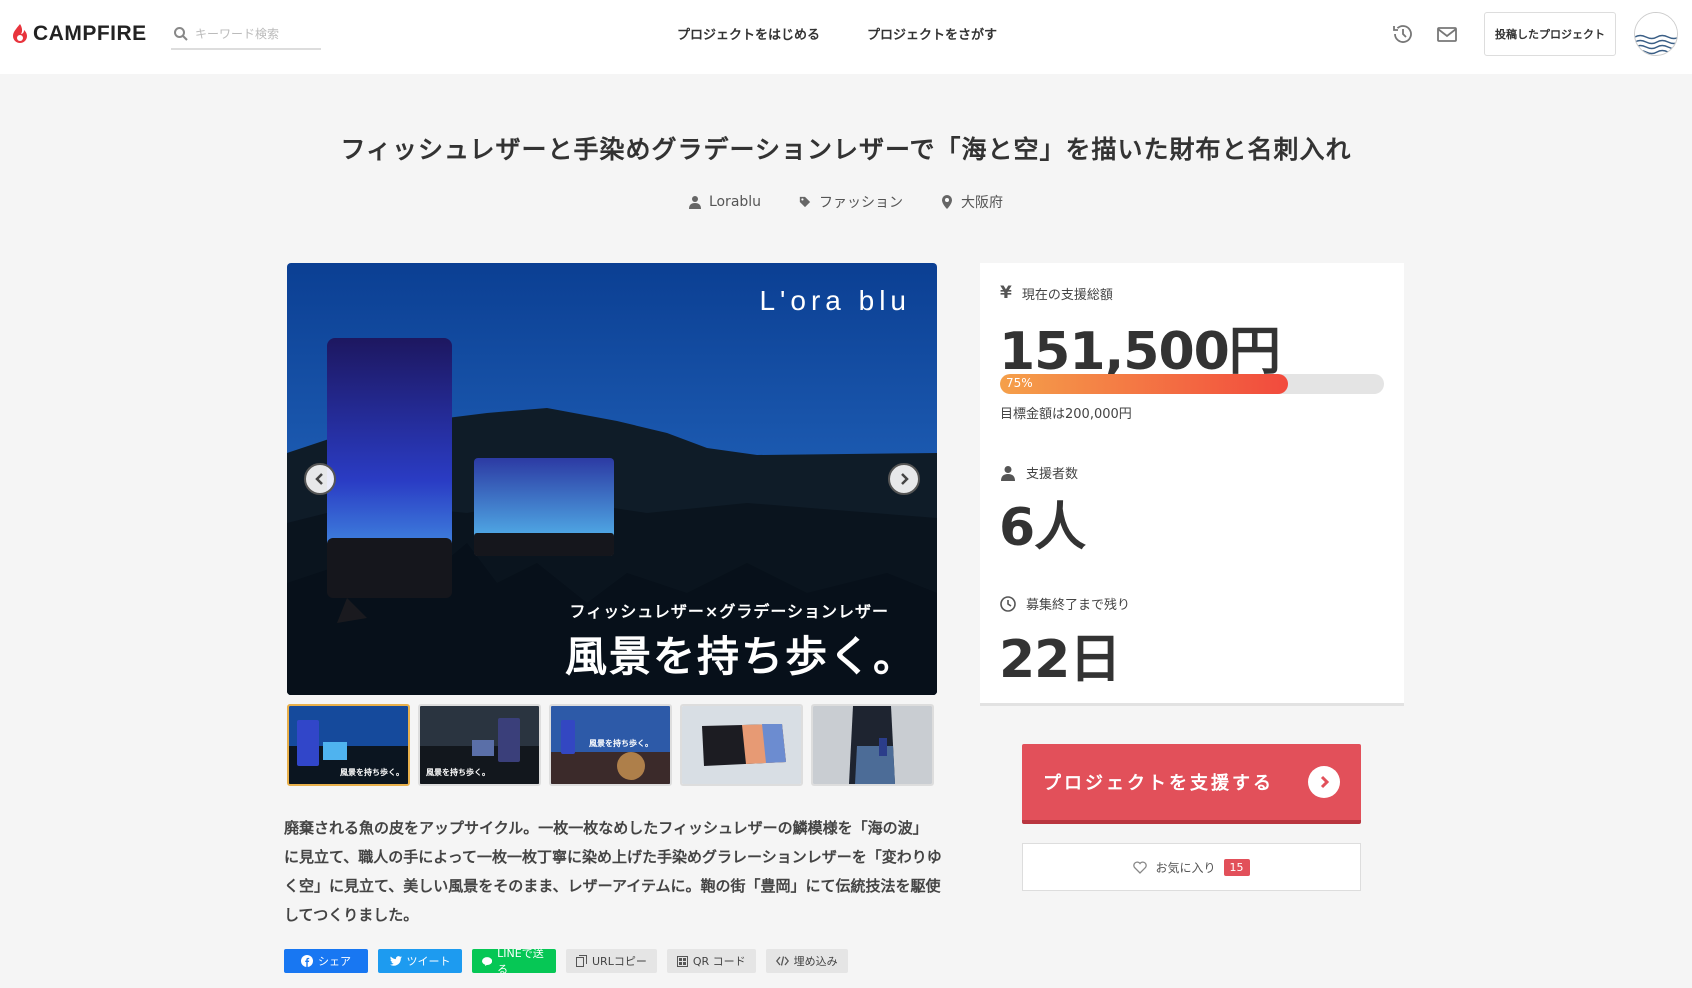 The image size is (1692, 988). Describe the element at coordinates (520, 961) in the screenshot. I see `line-share-label: LINEで送る` at that location.